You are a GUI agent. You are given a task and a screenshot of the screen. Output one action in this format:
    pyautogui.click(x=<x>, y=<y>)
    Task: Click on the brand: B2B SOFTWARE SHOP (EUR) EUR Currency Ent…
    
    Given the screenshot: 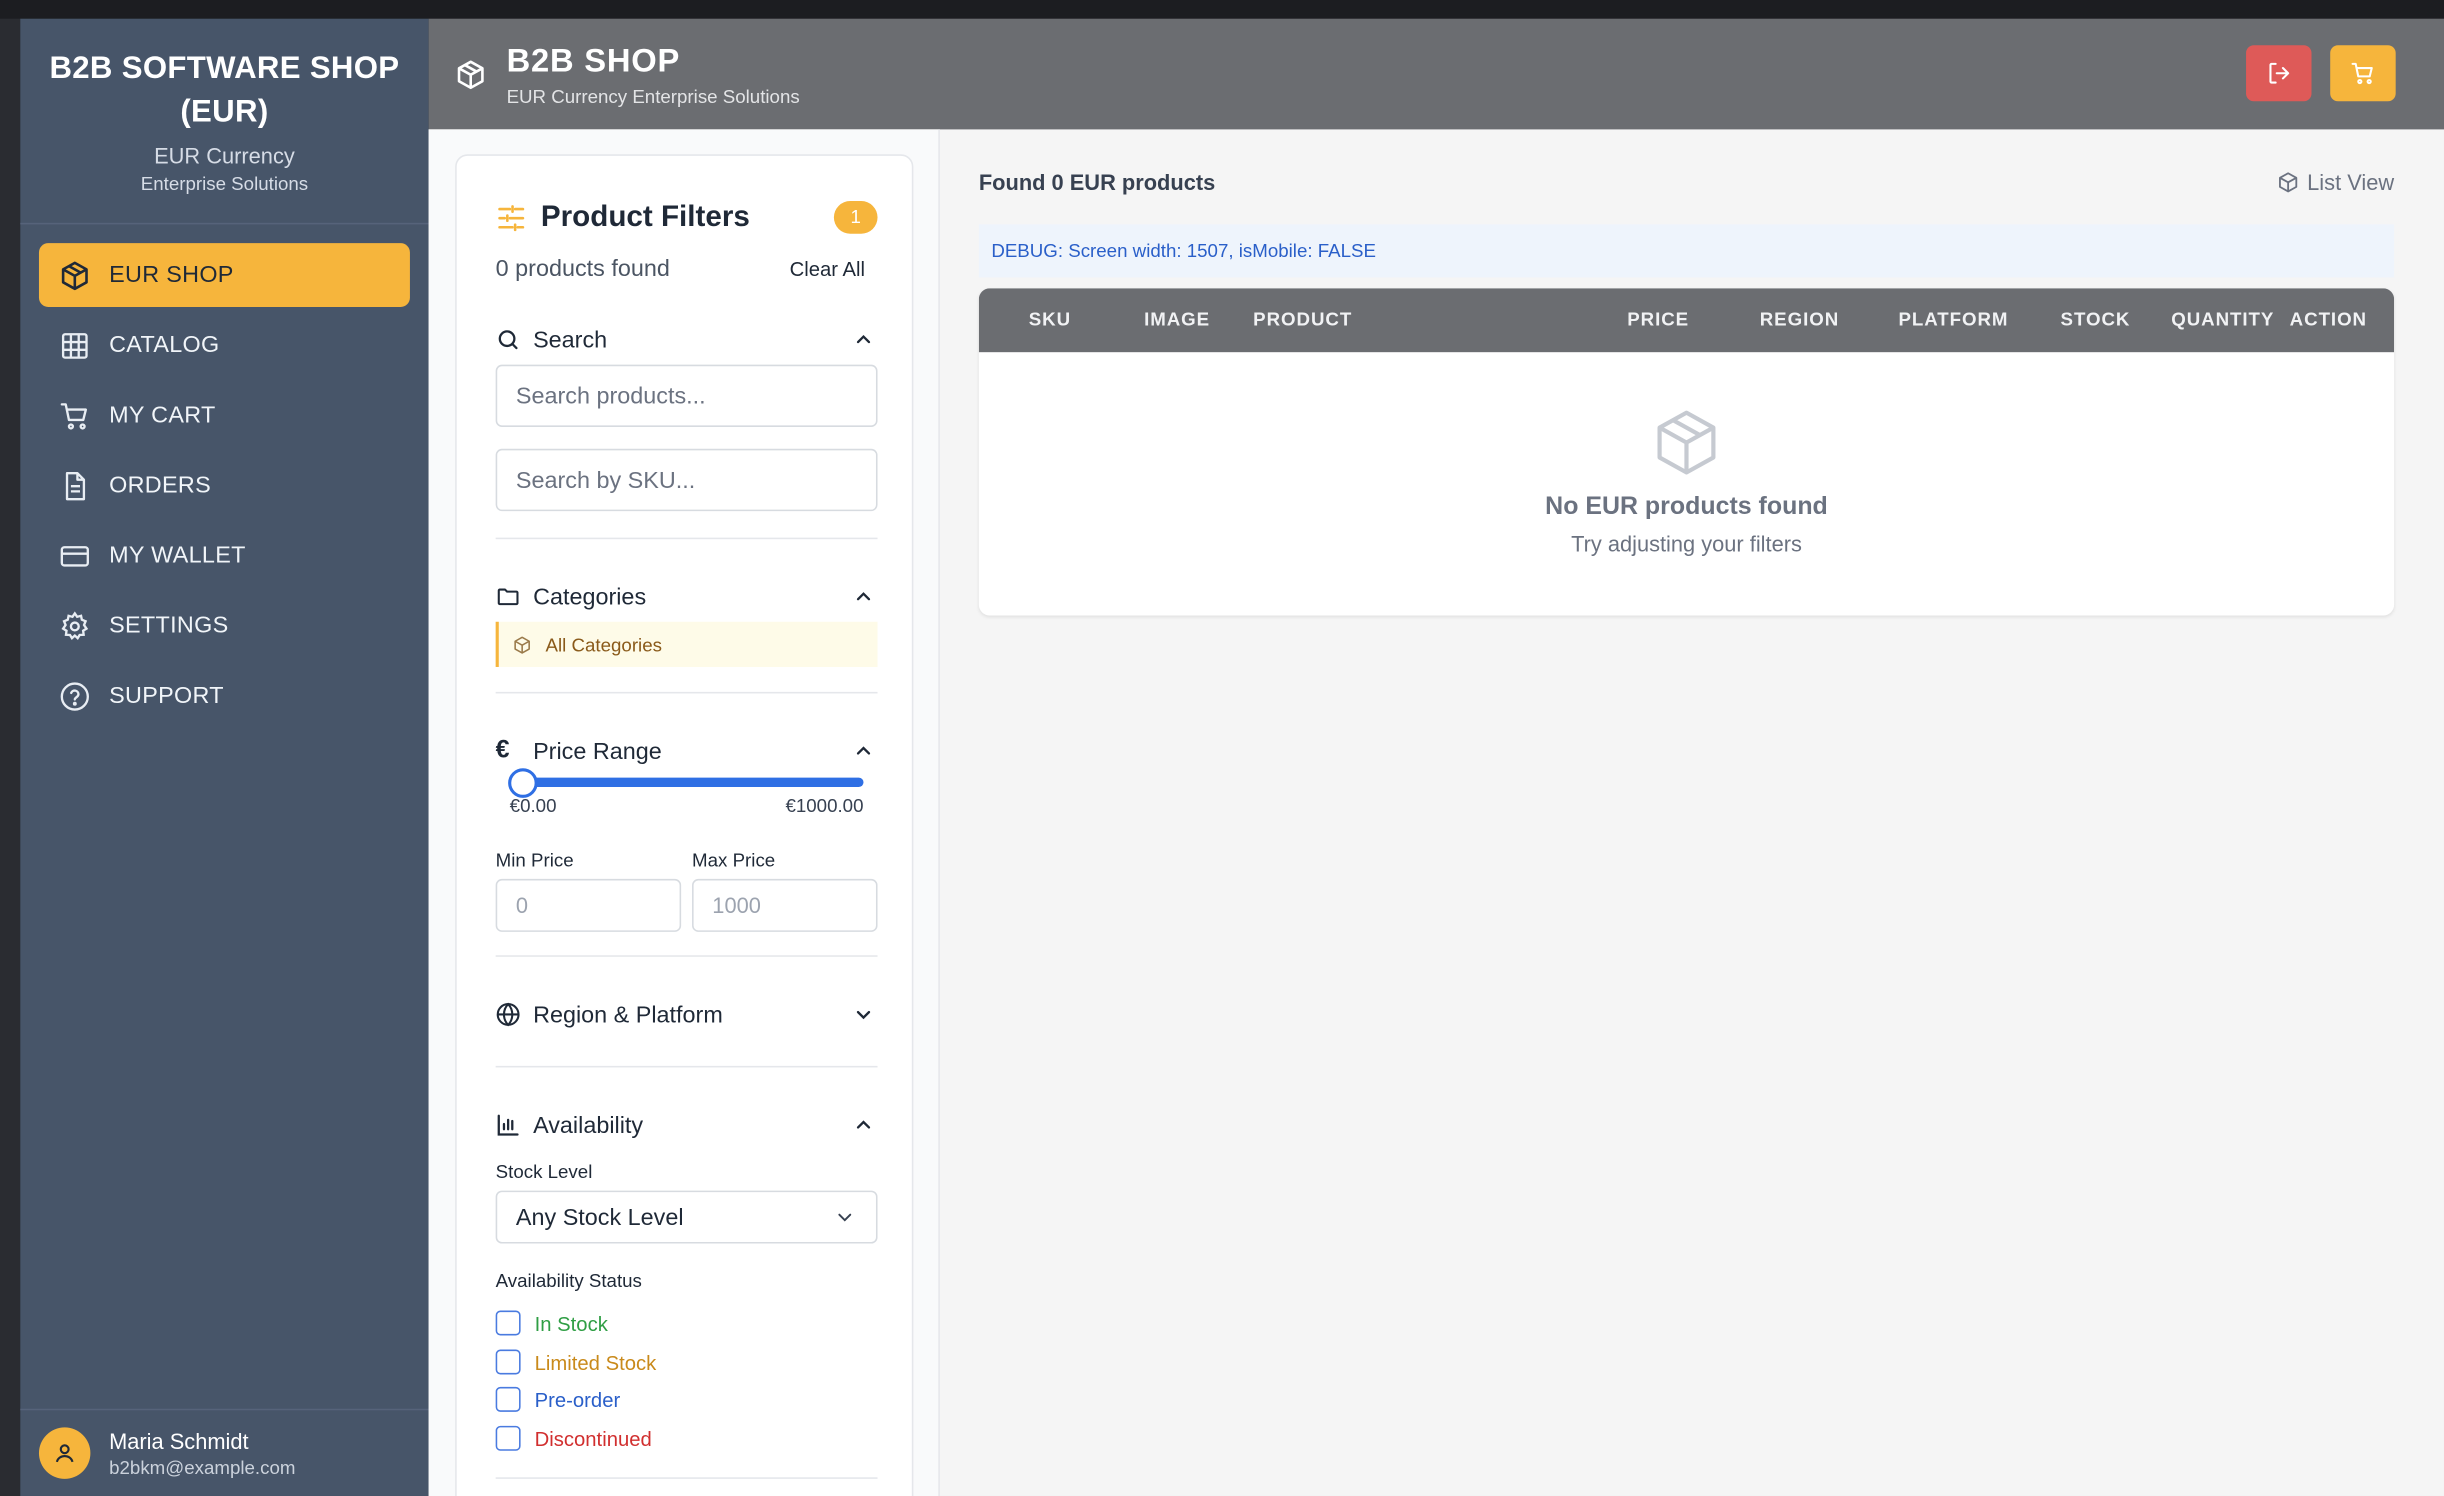 What is the action you would take?
    pyautogui.click(x=224, y=122)
    